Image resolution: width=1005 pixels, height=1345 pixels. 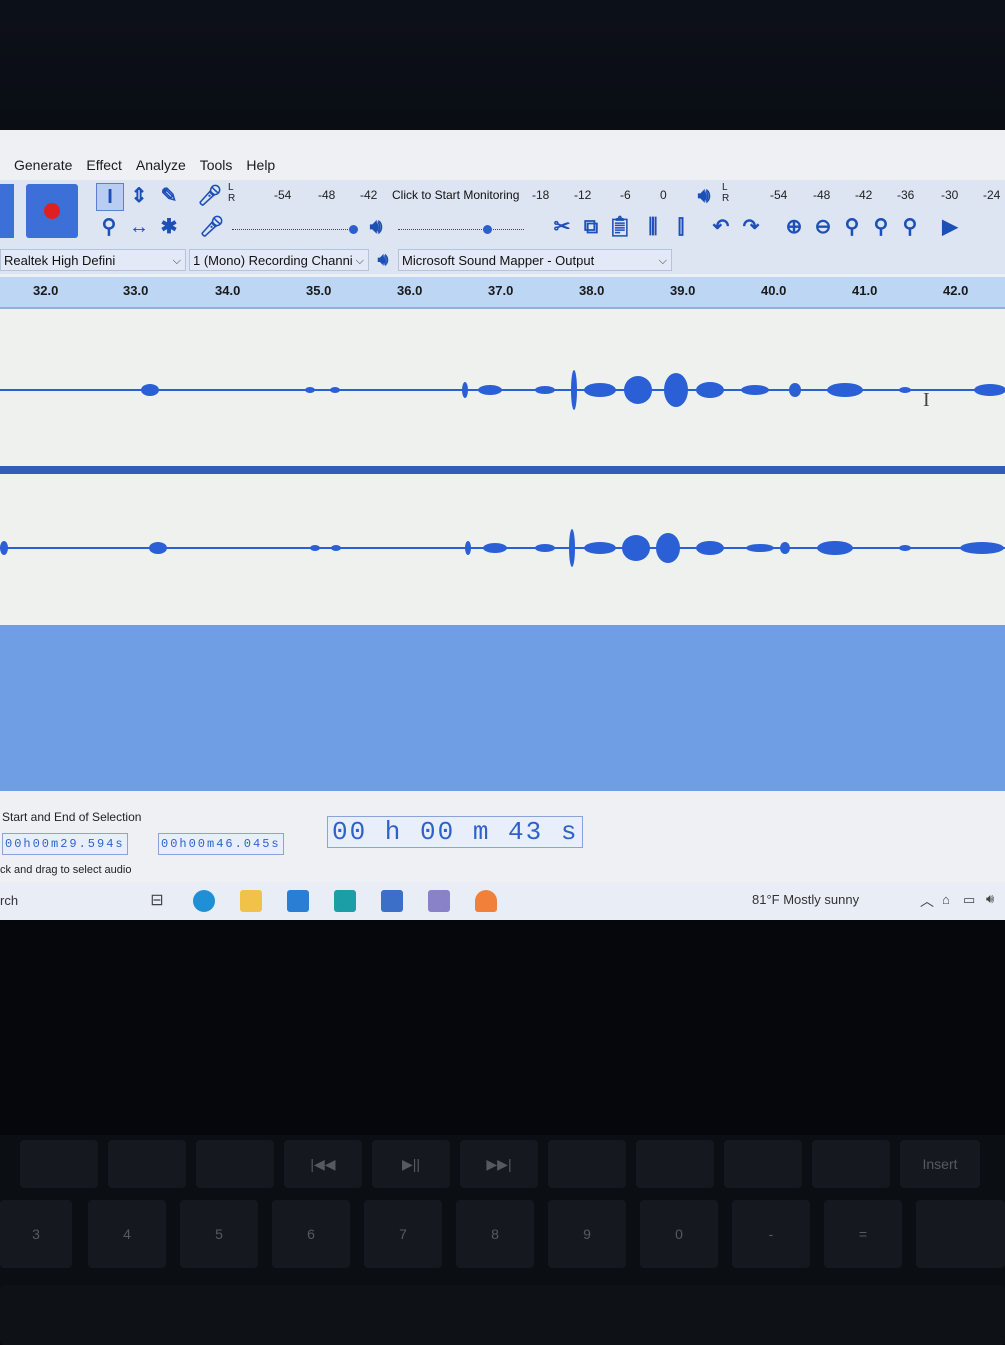 What do you see at coordinates (7, 211) in the screenshot?
I see `play-button-partial` at bounding box center [7, 211].